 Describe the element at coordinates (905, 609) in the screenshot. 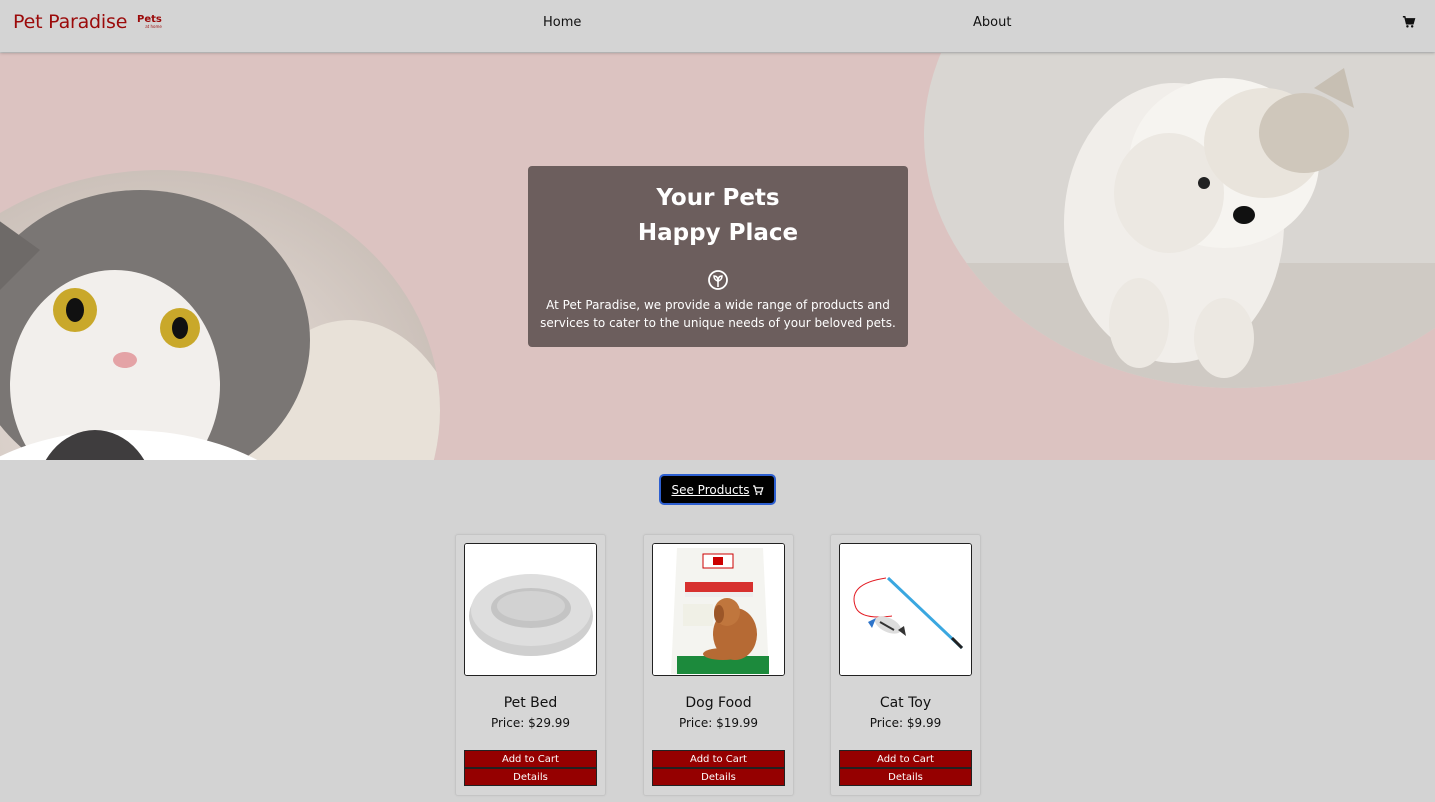

I see `cat-toy-image` at that location.